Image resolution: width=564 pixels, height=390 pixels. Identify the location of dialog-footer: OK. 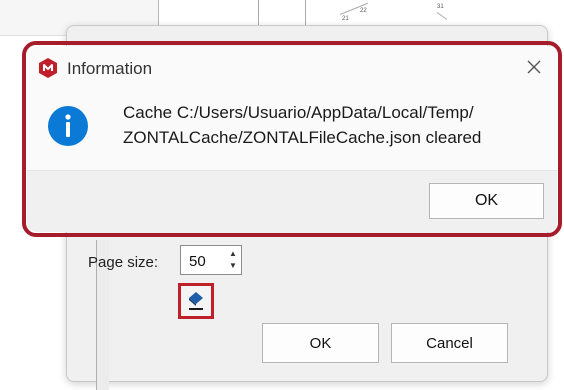
(292, 201).